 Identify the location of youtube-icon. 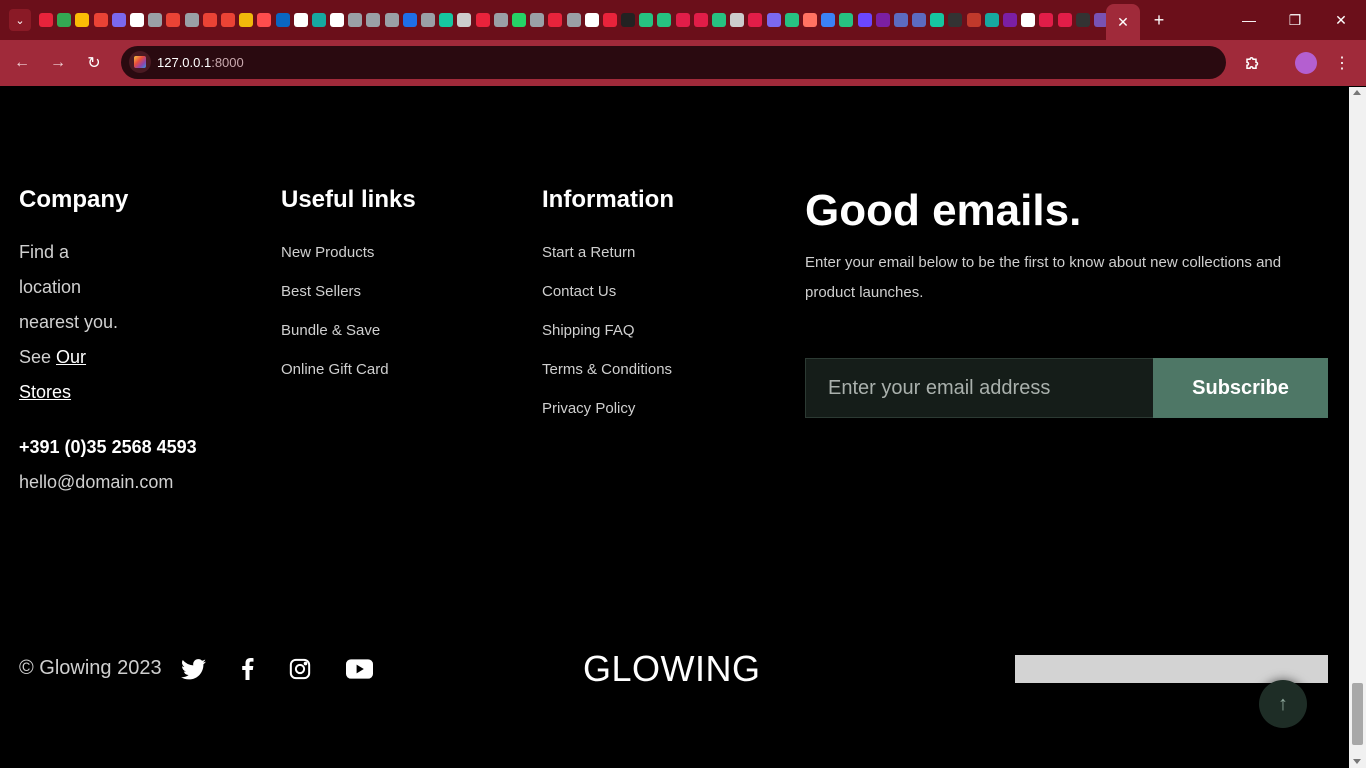
(359, 669).